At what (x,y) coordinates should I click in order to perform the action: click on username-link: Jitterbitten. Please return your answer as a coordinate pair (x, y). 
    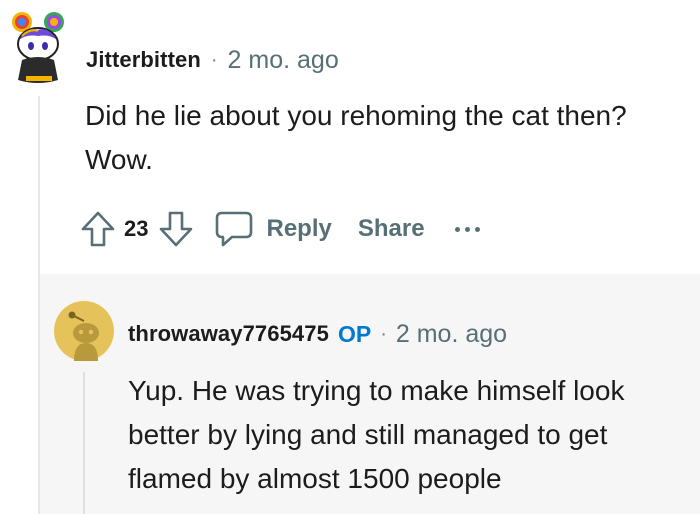
    Looking at the image, I should click on (143, 60).